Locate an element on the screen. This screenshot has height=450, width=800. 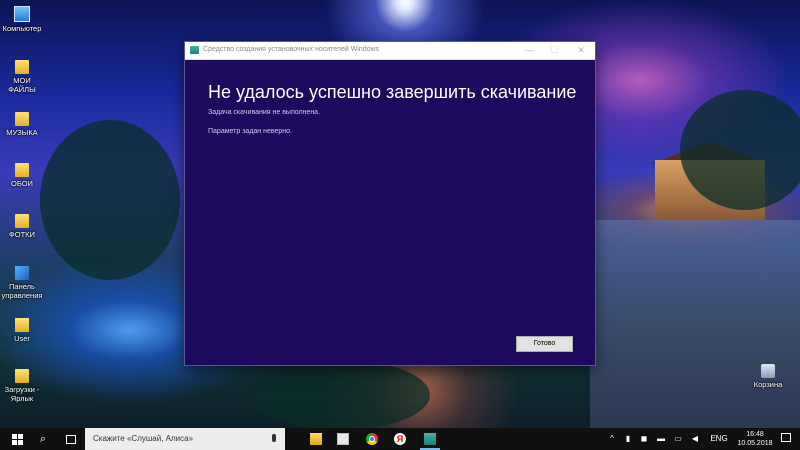
page-title: Не удалось успешно завершить скачивание is located at coordinates (392, 92).